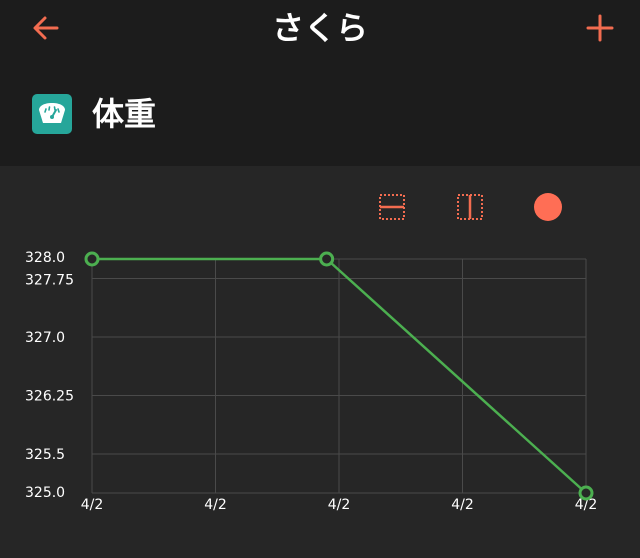 The width and height of the screenshot is (640, 558). I want to click on y-tick-label: 327.75, so click(49, 281).